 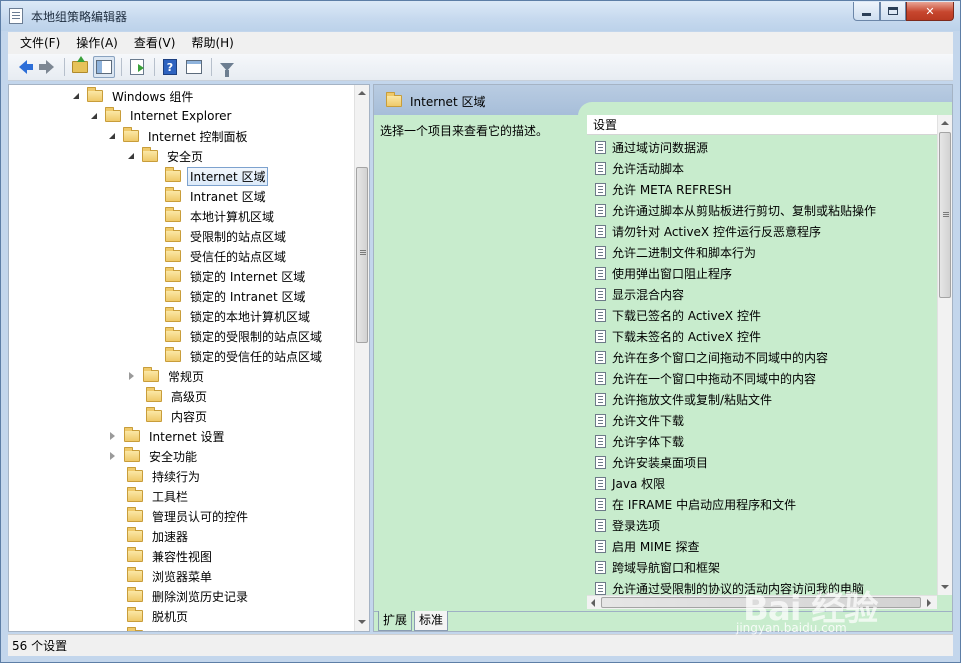 What do you see at coordinates (701, 378) in the screenshot?
I see `setting-row: 允许在一个窗口中拖动不同域中的内容` at bounding box center [701, 378].